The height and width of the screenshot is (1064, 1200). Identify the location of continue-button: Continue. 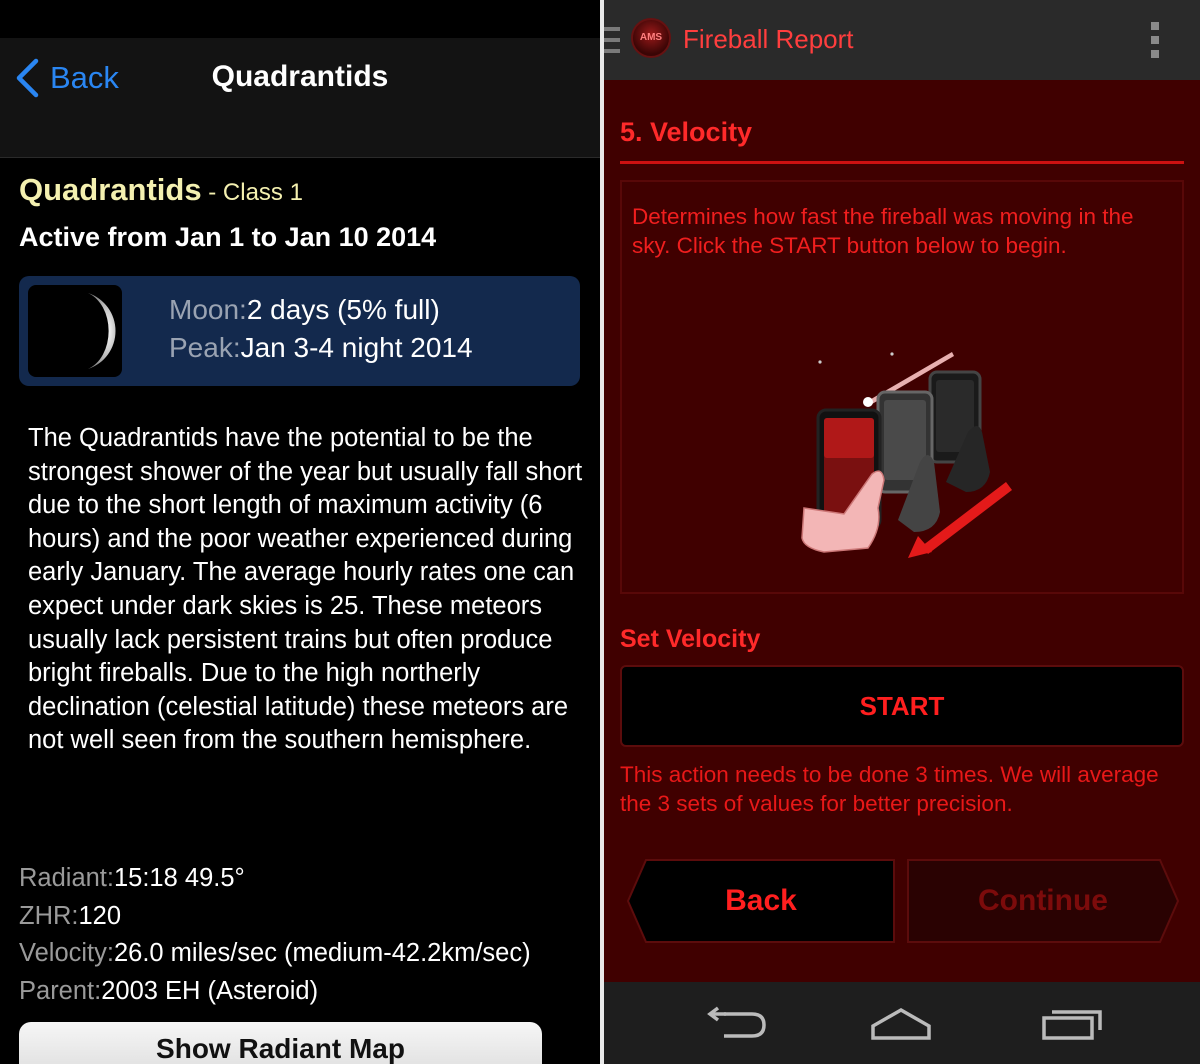
(1043, 901).